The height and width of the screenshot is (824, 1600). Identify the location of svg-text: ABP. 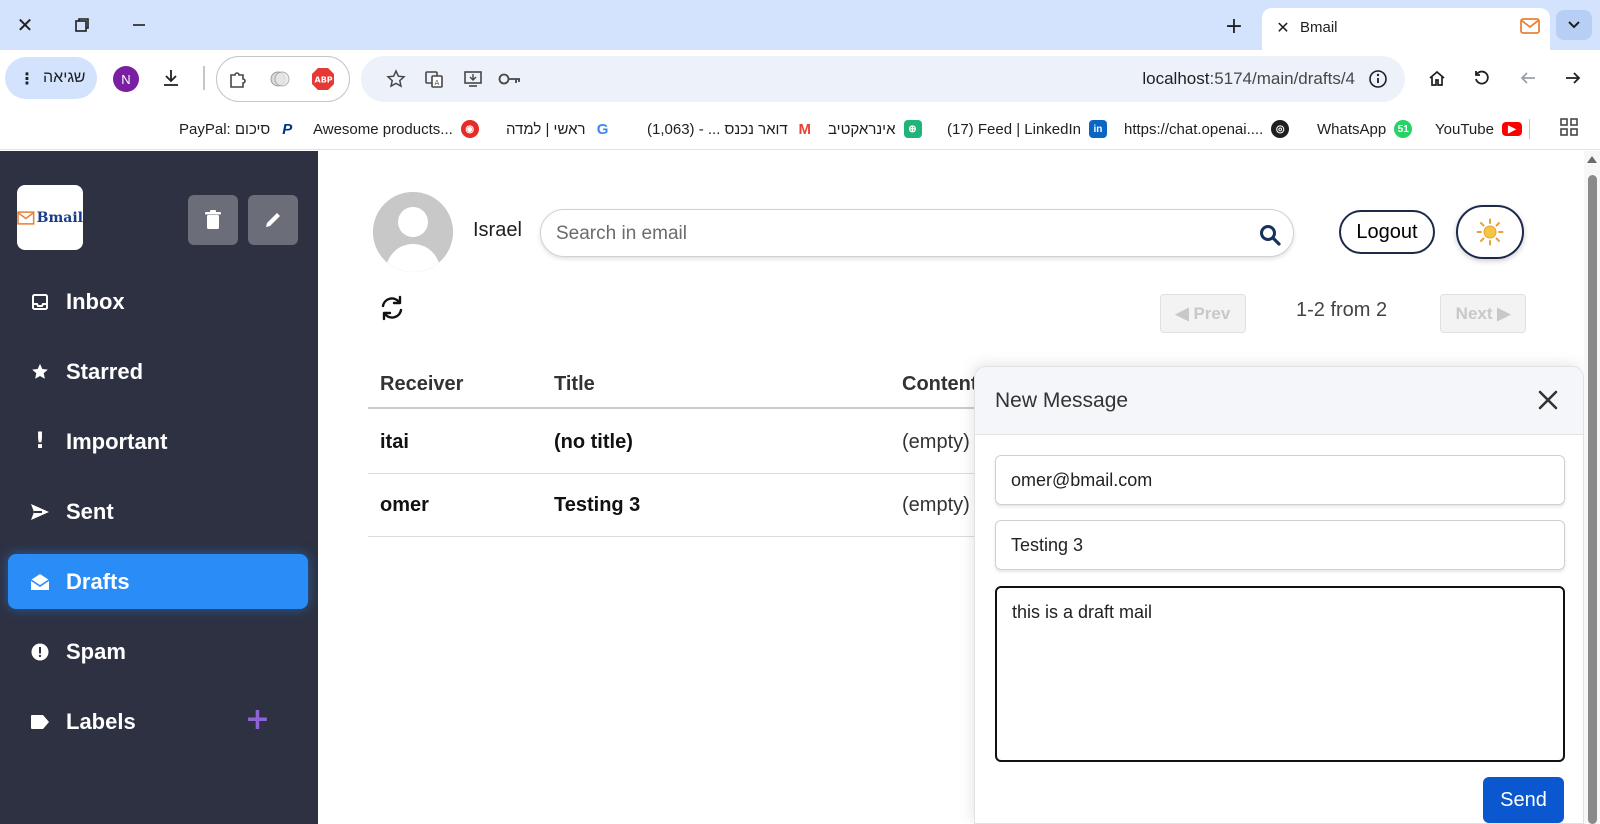
(324, 80).